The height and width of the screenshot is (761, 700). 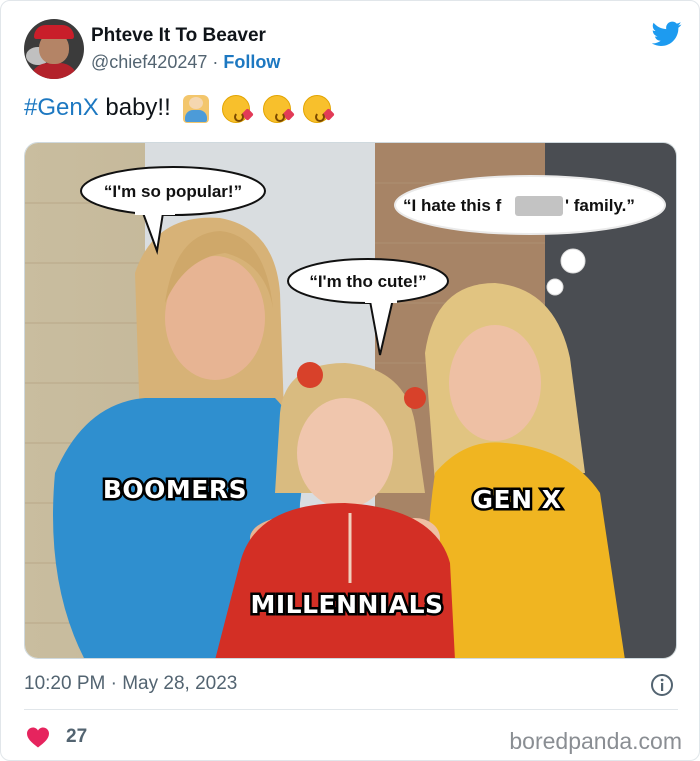 I want to click on like-action: 27, so click(x=56, y=737).